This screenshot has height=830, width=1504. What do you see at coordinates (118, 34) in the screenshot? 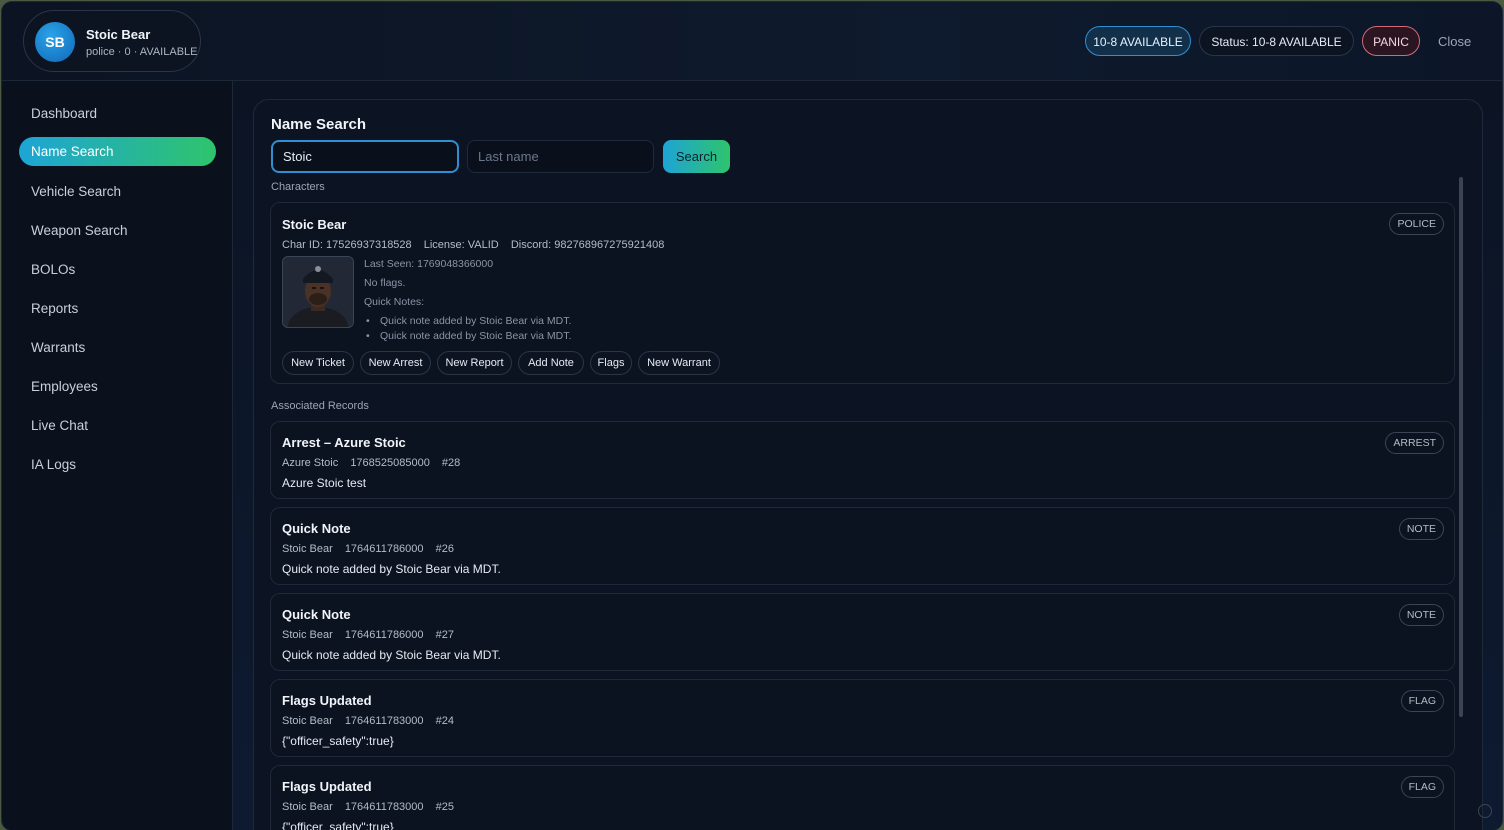
I see `user-name: Stoic Bear` at bounding box center [118, 34].